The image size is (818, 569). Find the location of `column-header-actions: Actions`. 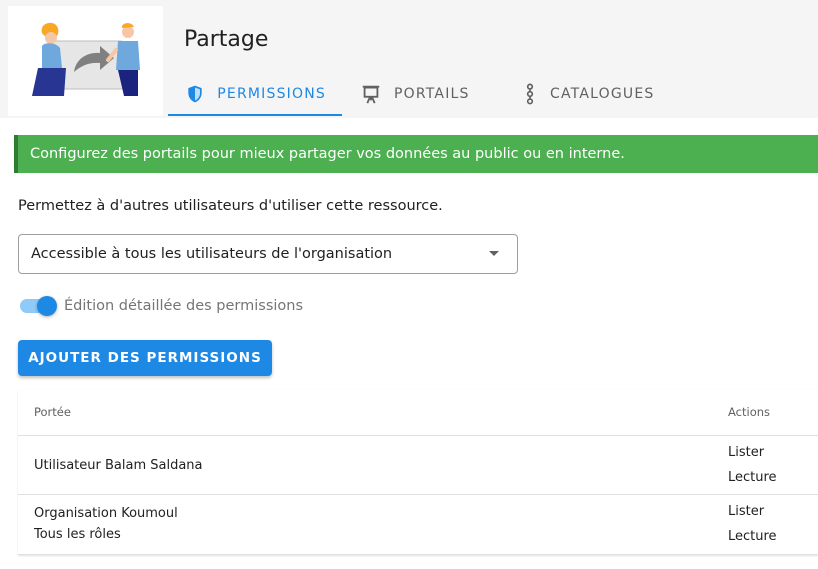

column-header-actions: Actions is located at coordinates (749, 412).